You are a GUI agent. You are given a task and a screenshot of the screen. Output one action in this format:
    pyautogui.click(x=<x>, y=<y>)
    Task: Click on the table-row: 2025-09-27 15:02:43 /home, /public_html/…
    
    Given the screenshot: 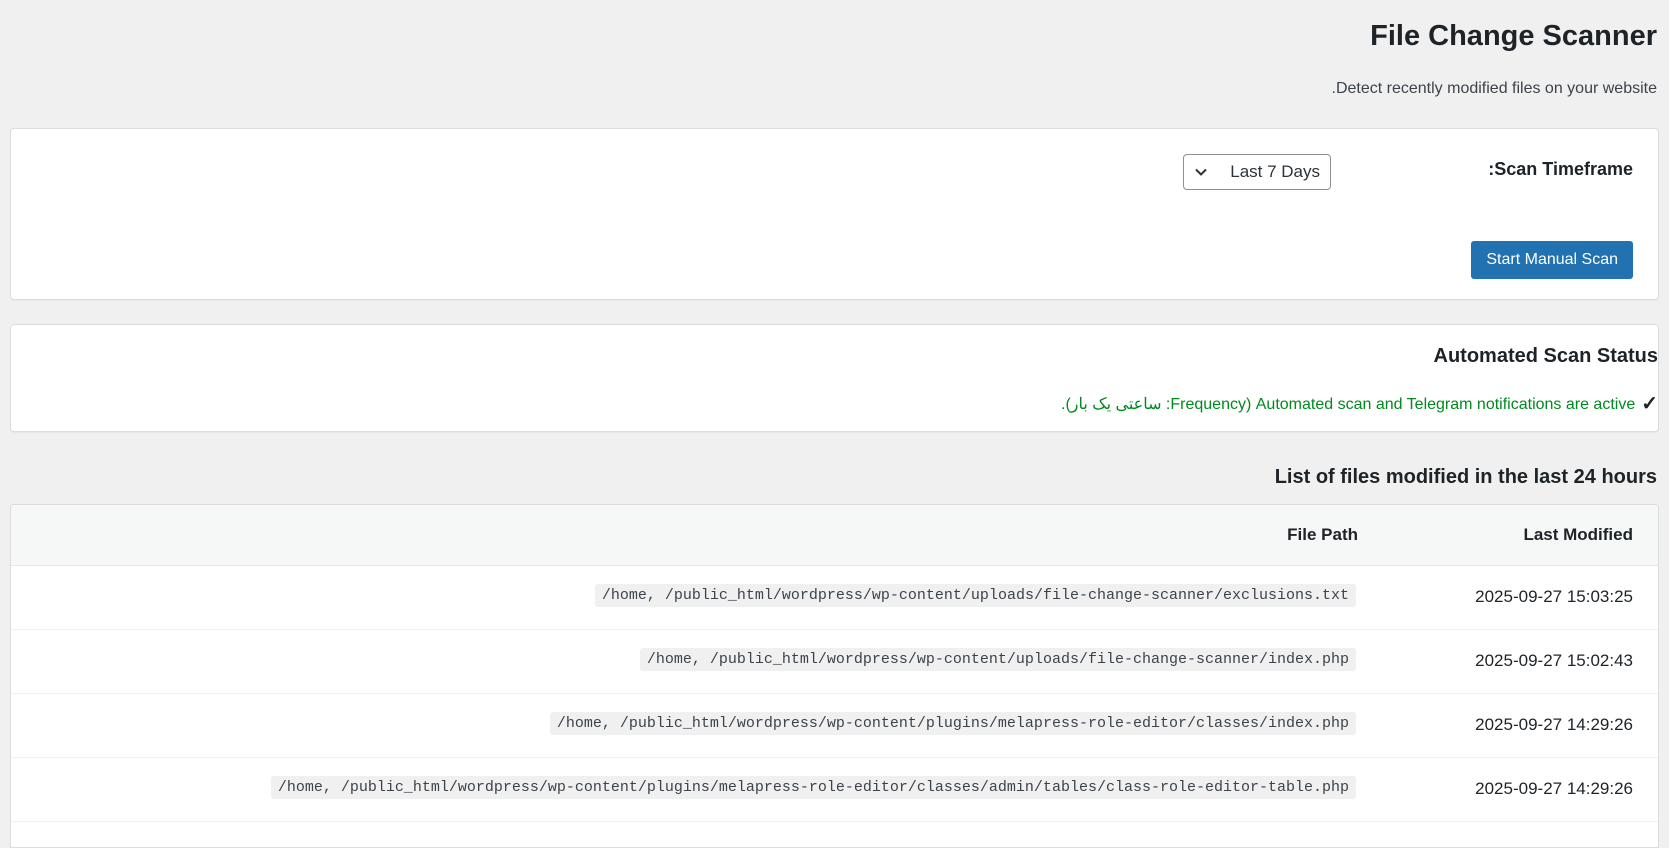 What is the action you would take?
    pyautogui.click(x=834, y=662)
    